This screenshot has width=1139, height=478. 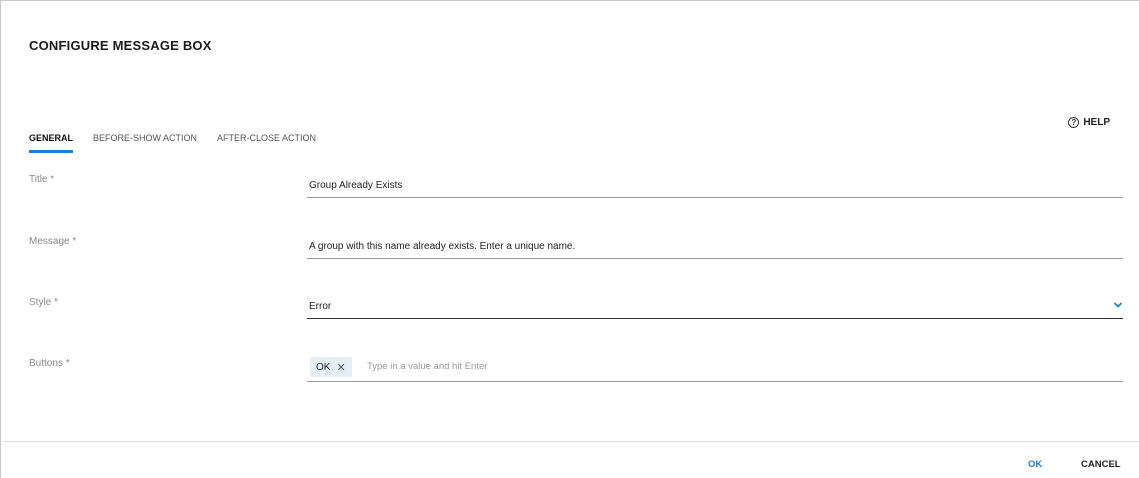 What do you see at coordinates (1101, 464) in the screenshot?
I see `cancel-button: CANCEL` at bounding box center [1101, 464].